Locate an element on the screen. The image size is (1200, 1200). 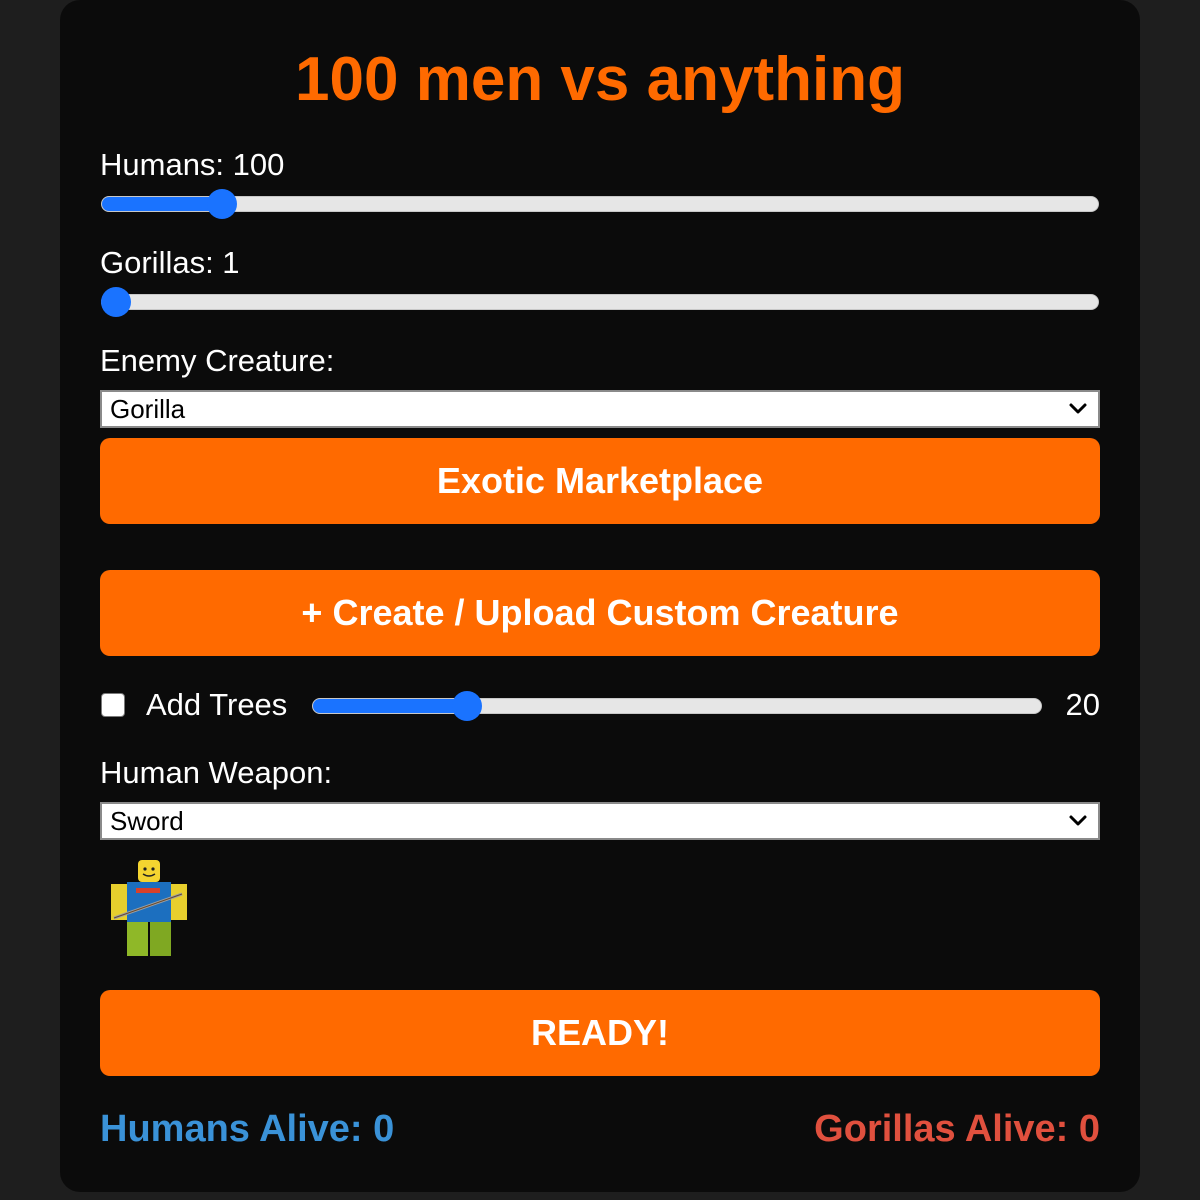
add-trees-label: Add Trees is located at coordinates (217, 704).